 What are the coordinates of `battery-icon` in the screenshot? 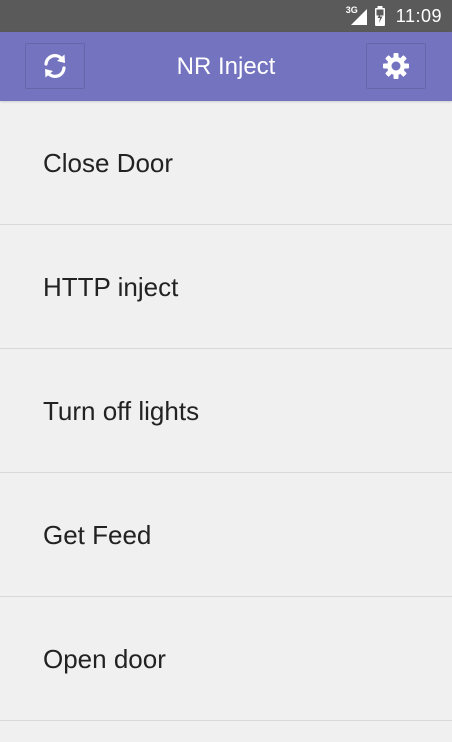 It's located at (379, 16).